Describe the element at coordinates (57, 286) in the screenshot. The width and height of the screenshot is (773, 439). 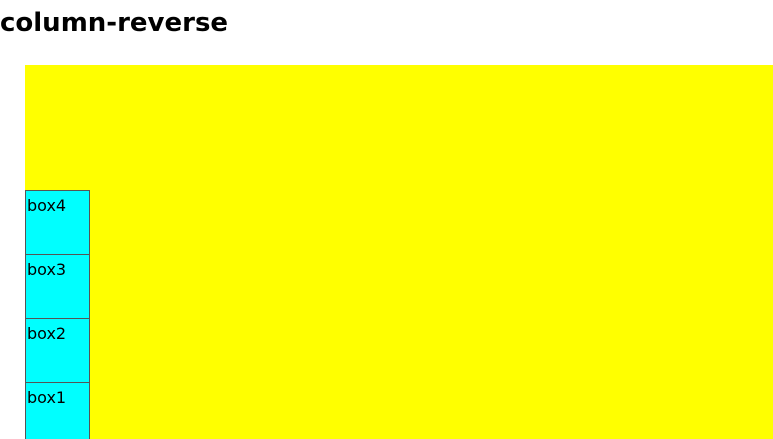
I see `box-3: box3` at that location.